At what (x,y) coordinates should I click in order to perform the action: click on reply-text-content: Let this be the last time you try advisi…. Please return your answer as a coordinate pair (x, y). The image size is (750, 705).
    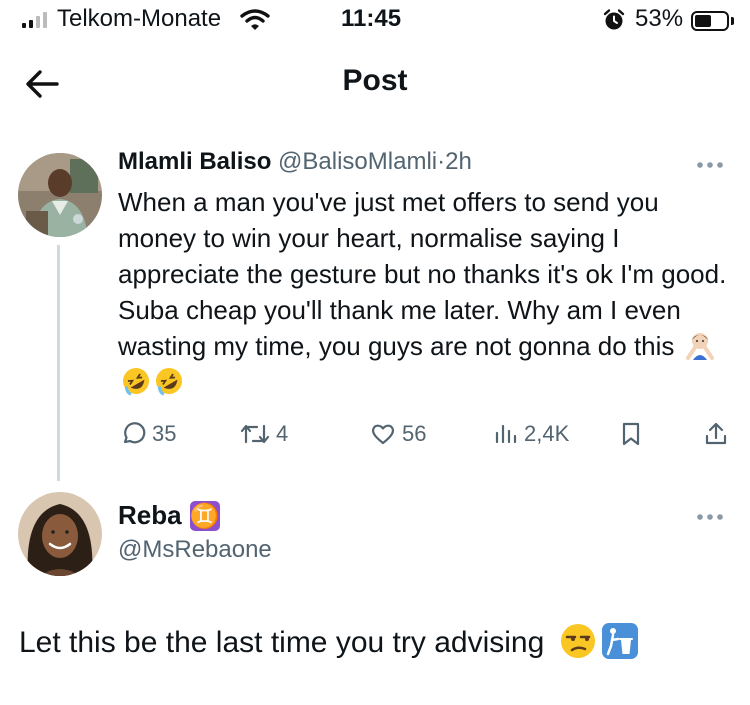
    Looking at the image, I should click on (282, 642).